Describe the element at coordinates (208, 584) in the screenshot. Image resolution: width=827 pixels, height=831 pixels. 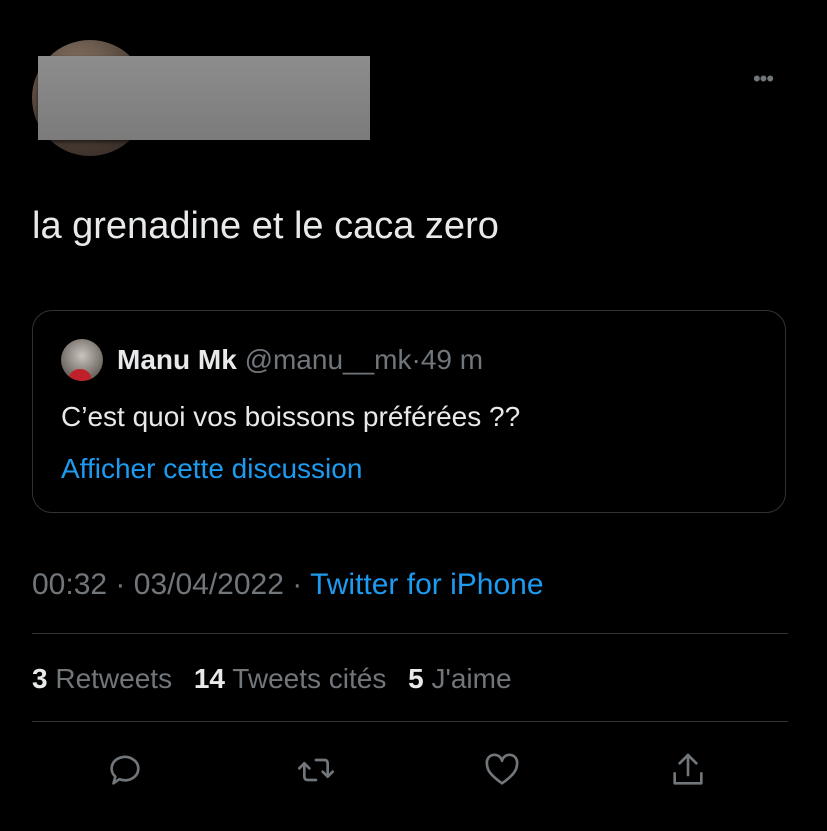
I see `tweet-date: 03/04/2022` at that location.